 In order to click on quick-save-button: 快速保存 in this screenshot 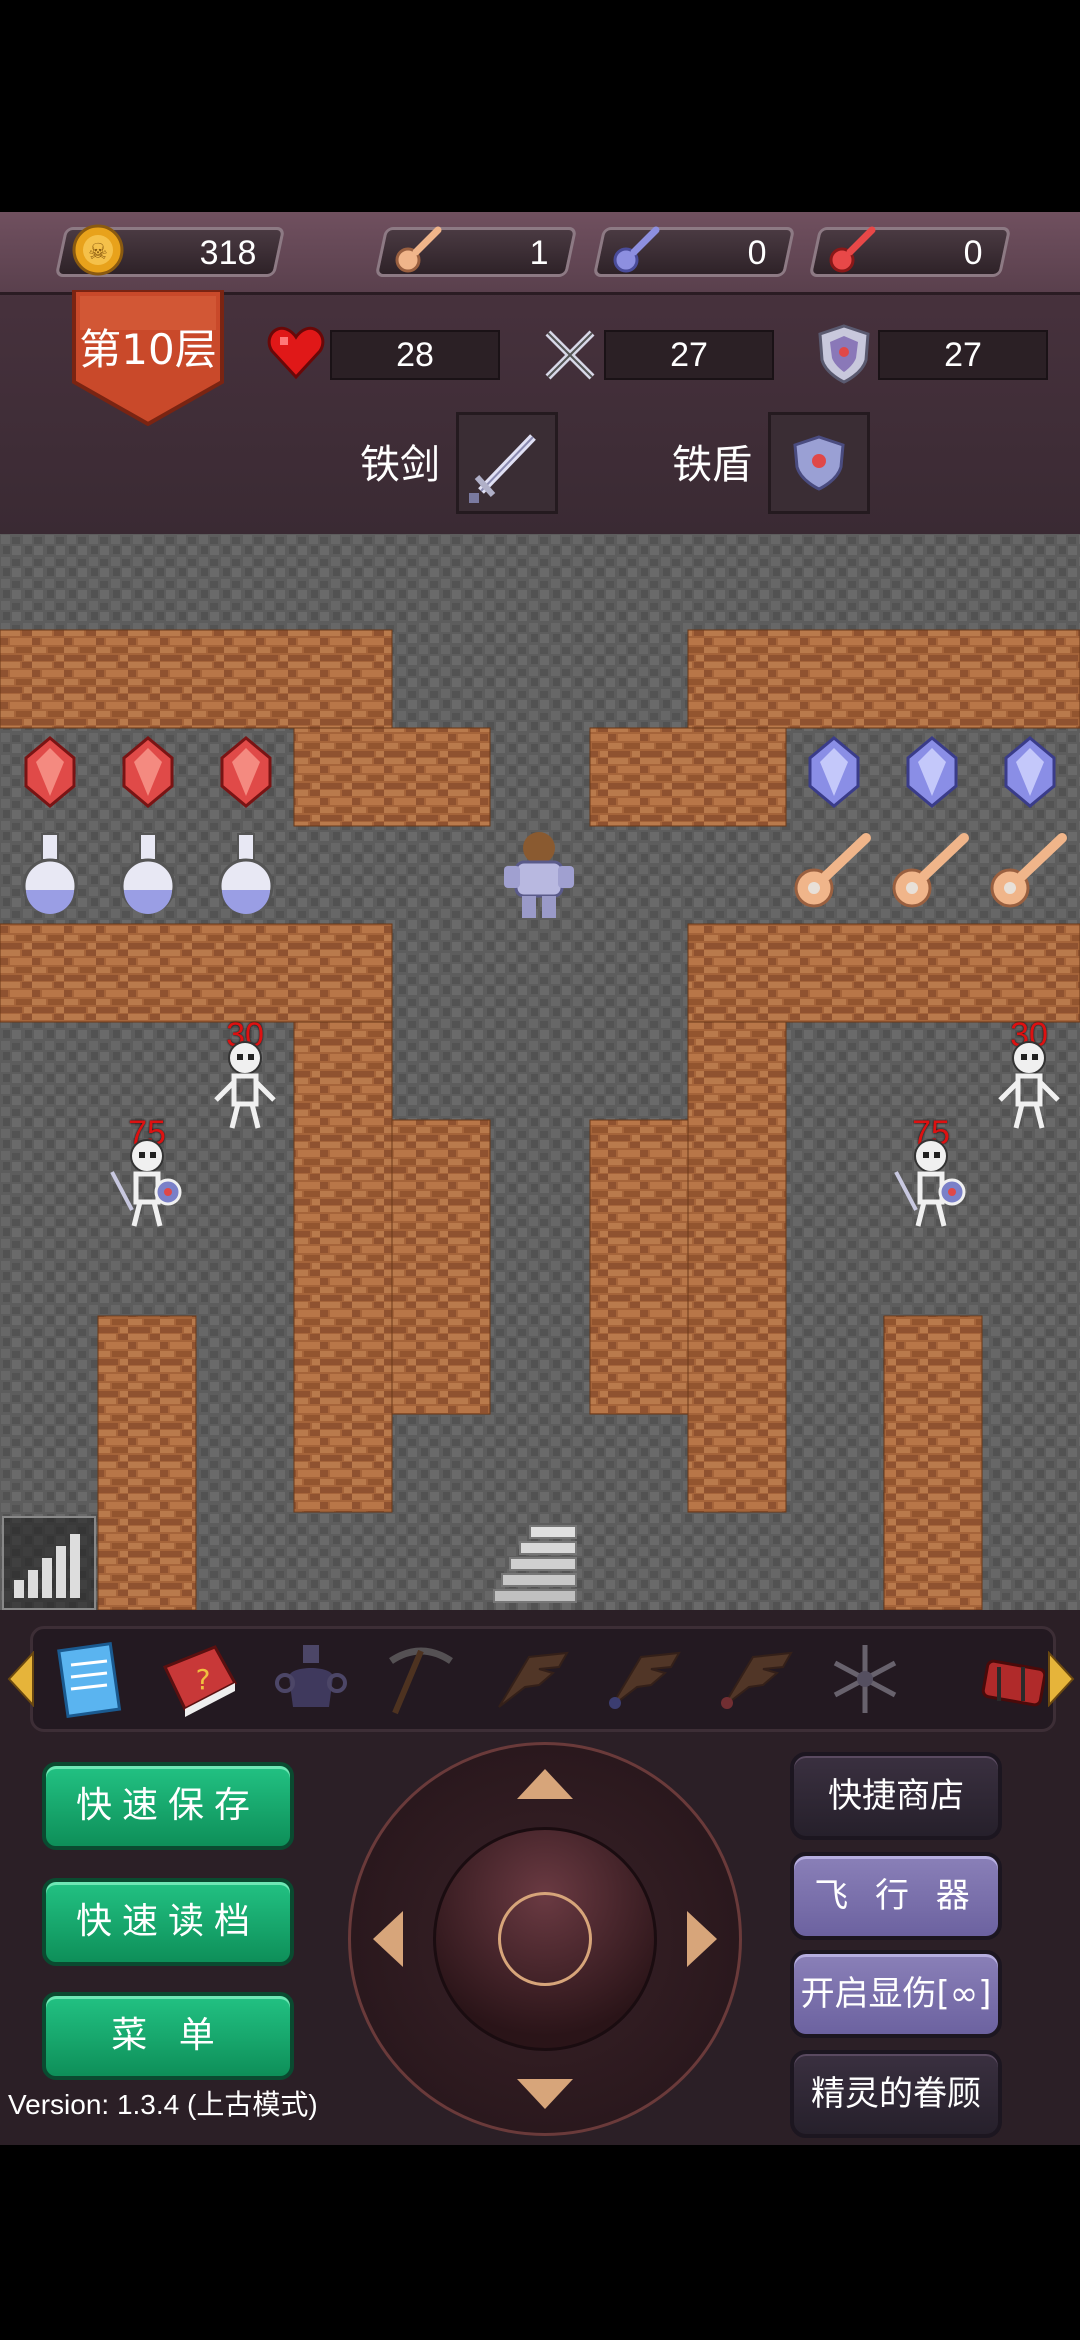, I will do `click(168, 1806)`.